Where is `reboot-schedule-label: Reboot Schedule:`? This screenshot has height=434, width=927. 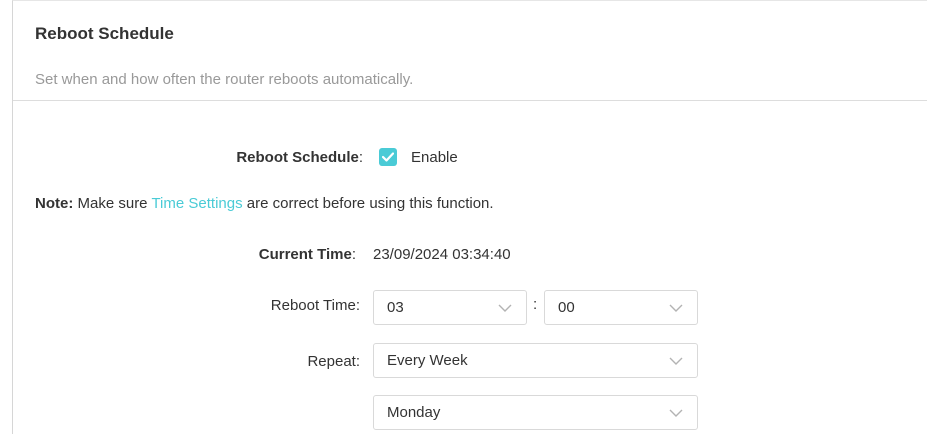
reboot-schedule-label: Reboot Schedule: is located at coordinates (299, 157).